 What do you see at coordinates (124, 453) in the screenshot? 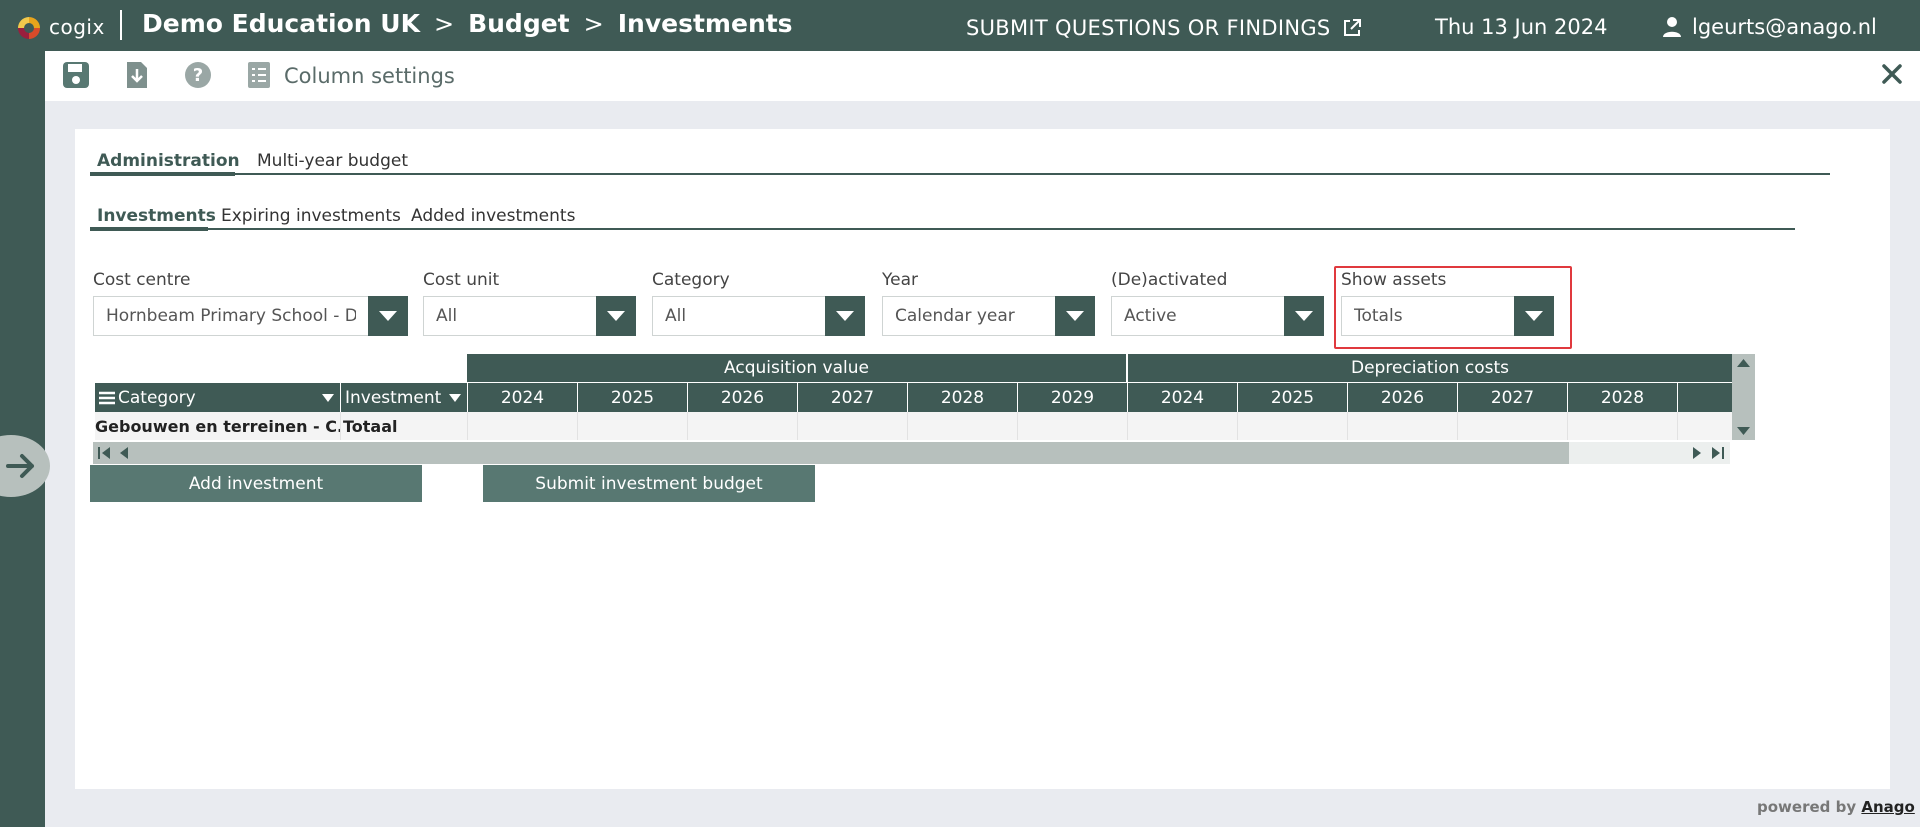
I see `scroll-left-icon` at bounding box center [124, 453].